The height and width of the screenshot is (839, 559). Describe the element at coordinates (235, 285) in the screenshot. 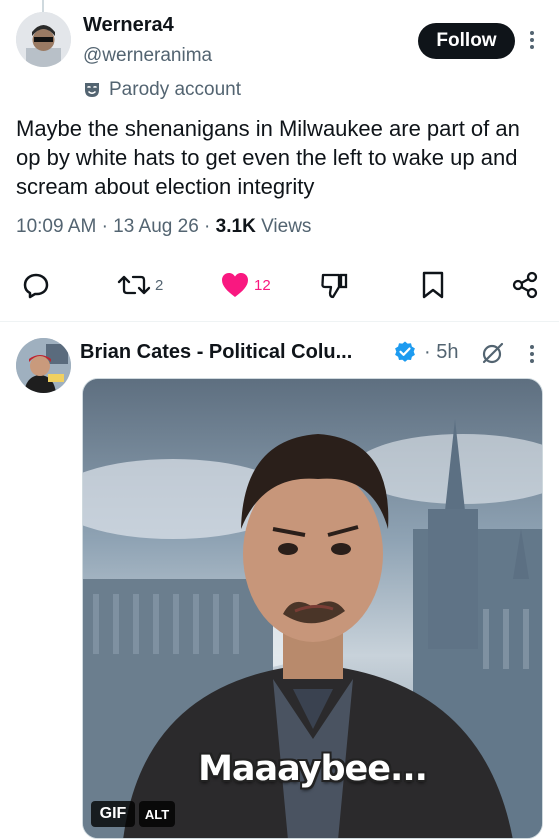

I see `heart-filled-icon` at that location.